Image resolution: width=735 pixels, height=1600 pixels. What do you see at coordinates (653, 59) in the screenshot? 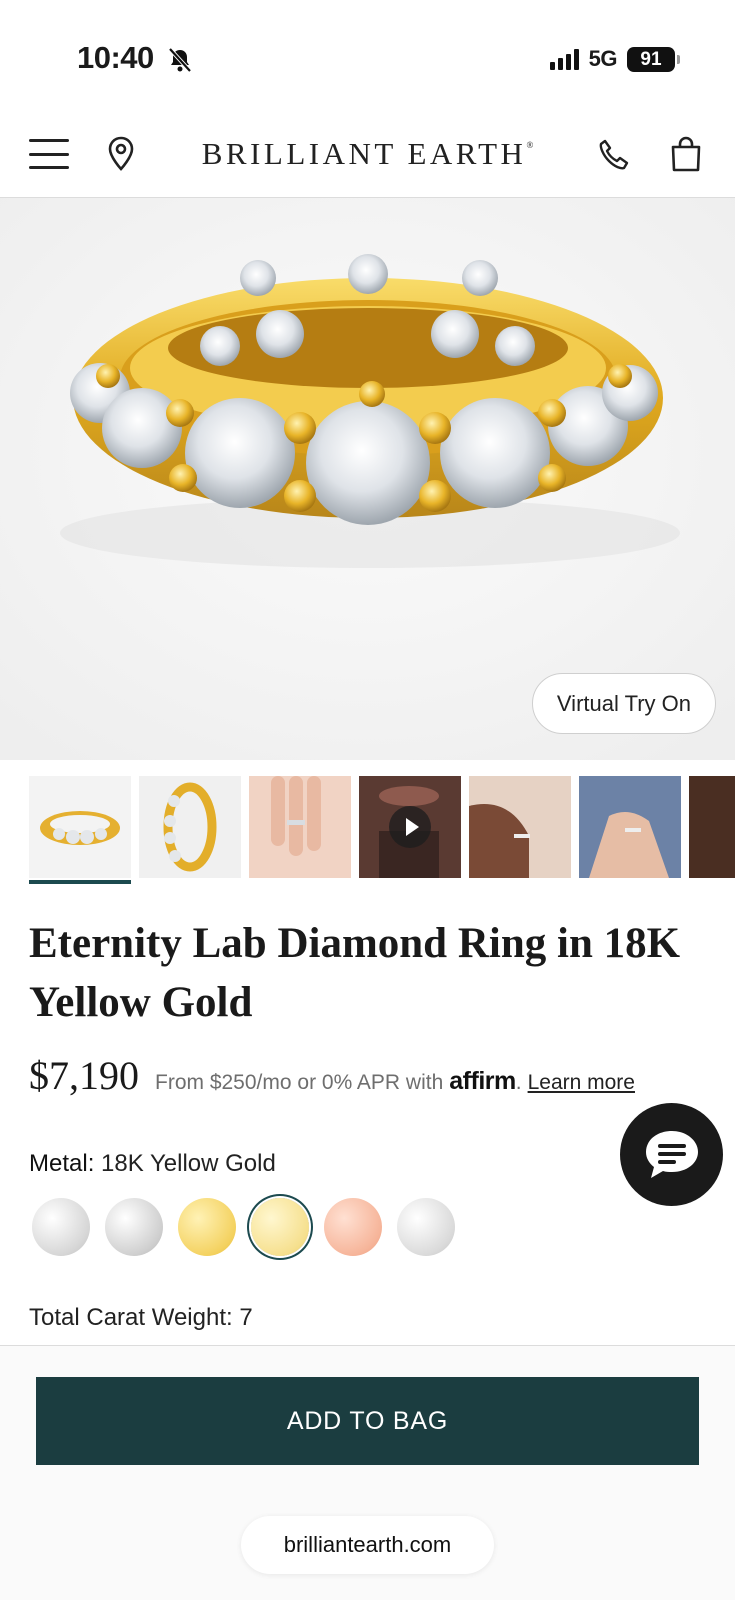
I see `battery-icon: 91` at bounding box center [653, 59].